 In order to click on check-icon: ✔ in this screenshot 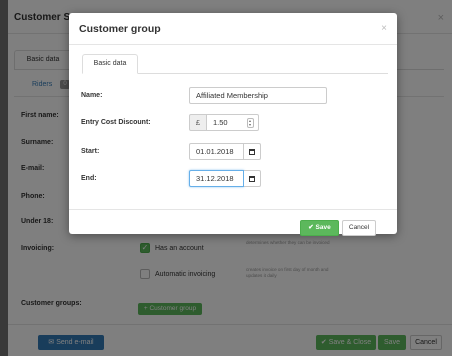, I will do `click(312, 227)`.